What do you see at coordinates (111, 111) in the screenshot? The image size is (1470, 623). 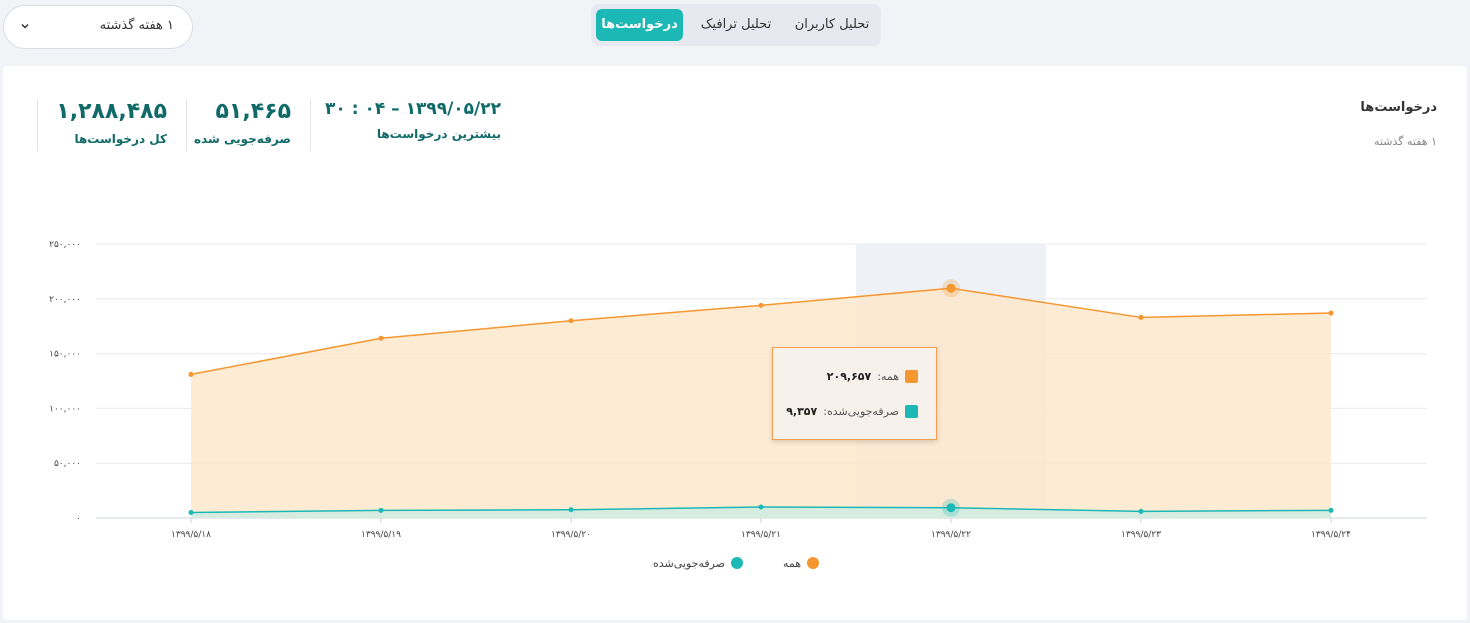 I see `stat-total-value: ۱,۲۸۸,۴۸۵` at bounding box center [111, 111].